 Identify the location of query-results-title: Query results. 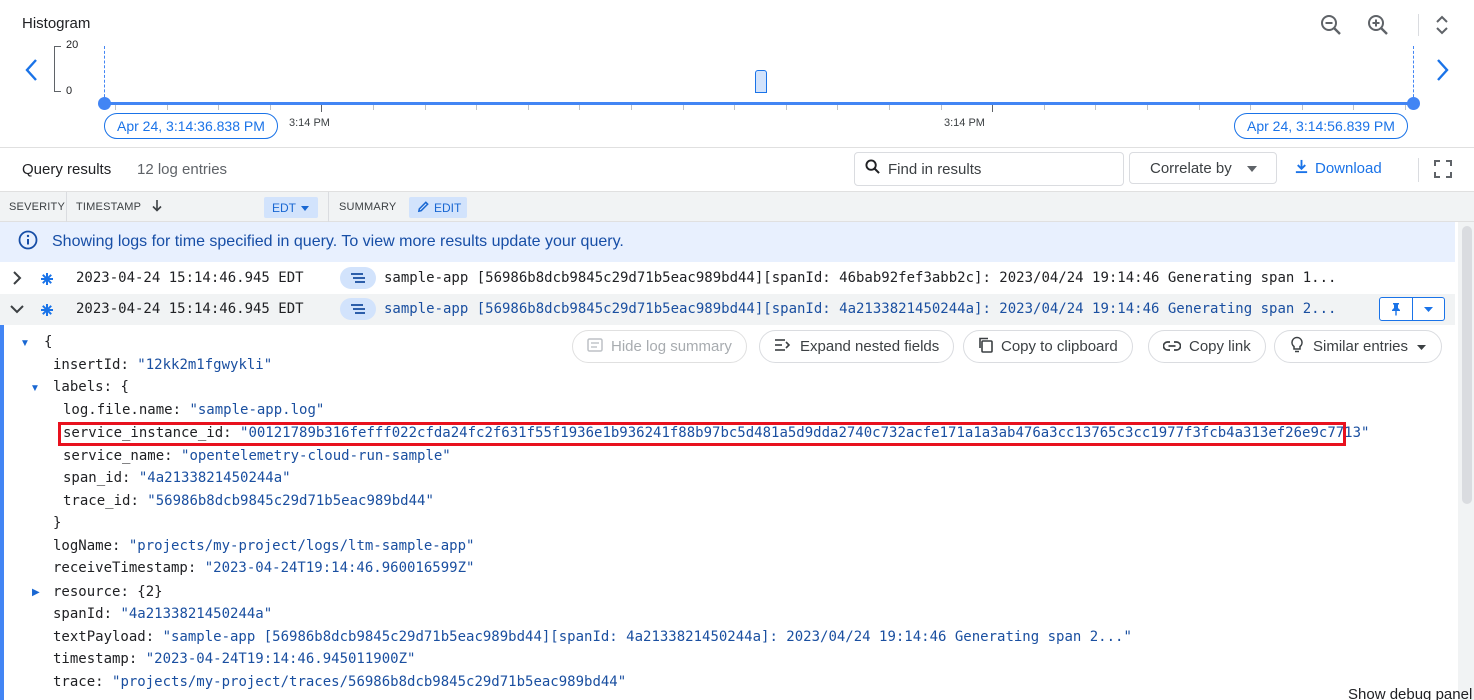
(67, 169).